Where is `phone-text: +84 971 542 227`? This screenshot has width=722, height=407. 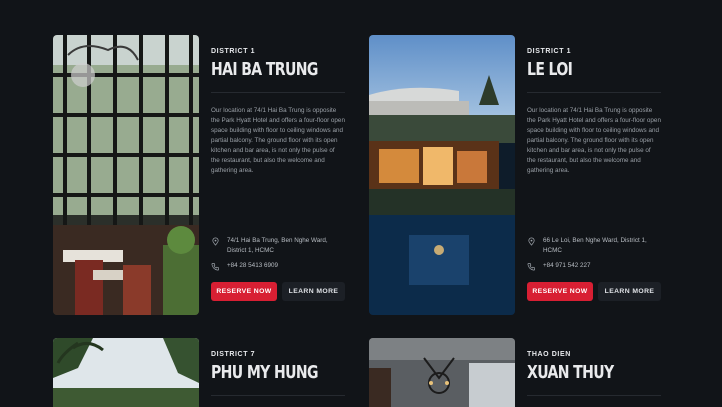 phone-text: +84 971 542 227 is located at coordinates (602, 266).